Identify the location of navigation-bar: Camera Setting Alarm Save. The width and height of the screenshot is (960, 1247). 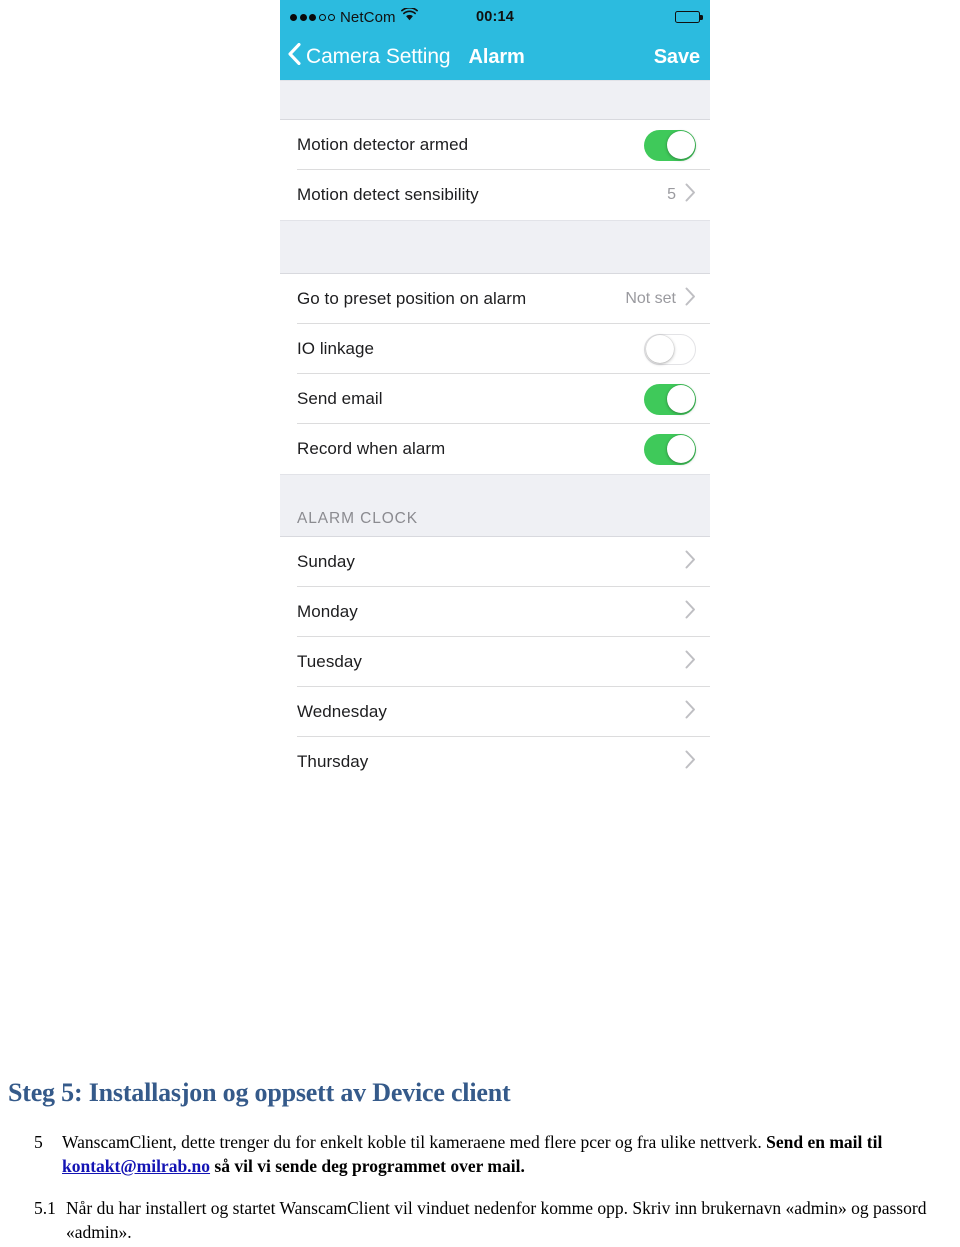
(495, 57).